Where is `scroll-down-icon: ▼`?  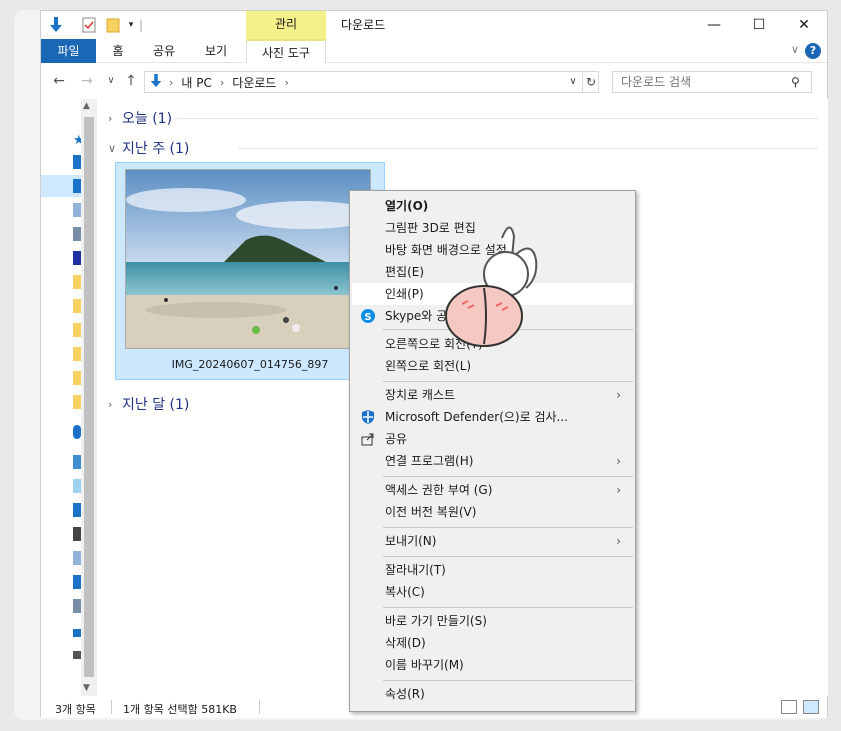 scroll-down-icon: ▼ is located at coordinates (86, 688).